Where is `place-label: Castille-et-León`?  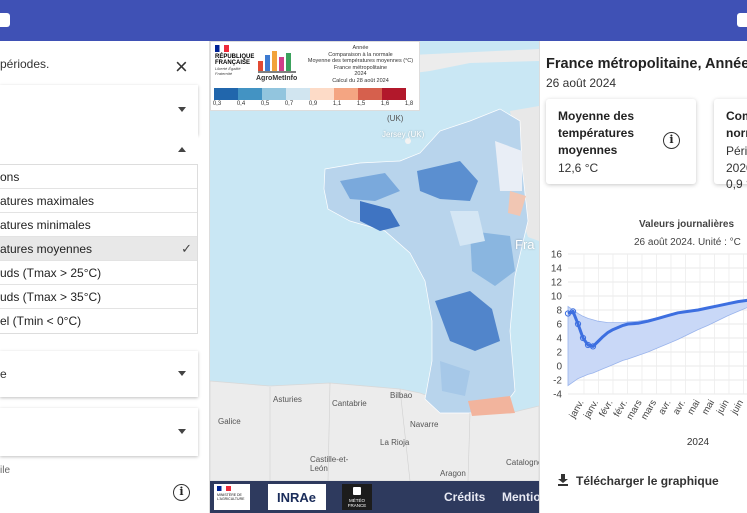 place-label: Castille-et-León is located at coordinates (329, 464).